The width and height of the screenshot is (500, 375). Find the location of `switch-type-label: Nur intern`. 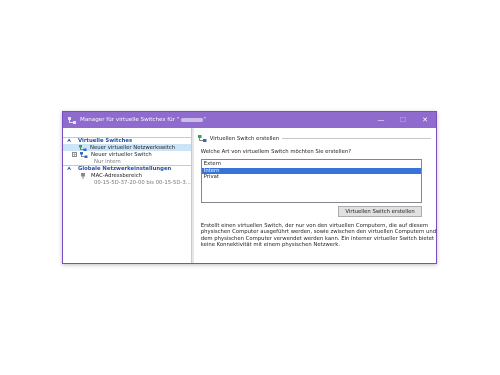

switch-type-label: Nur intern is located at coordinates (107, 161).